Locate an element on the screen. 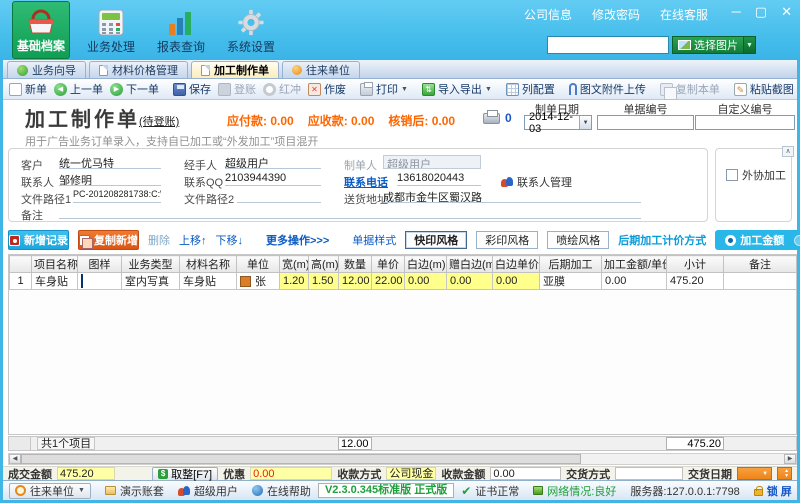 The height and width of the screenshot is (503, 800). contact-manage-button: 联系人管理 is located at coordinates (536, 182).